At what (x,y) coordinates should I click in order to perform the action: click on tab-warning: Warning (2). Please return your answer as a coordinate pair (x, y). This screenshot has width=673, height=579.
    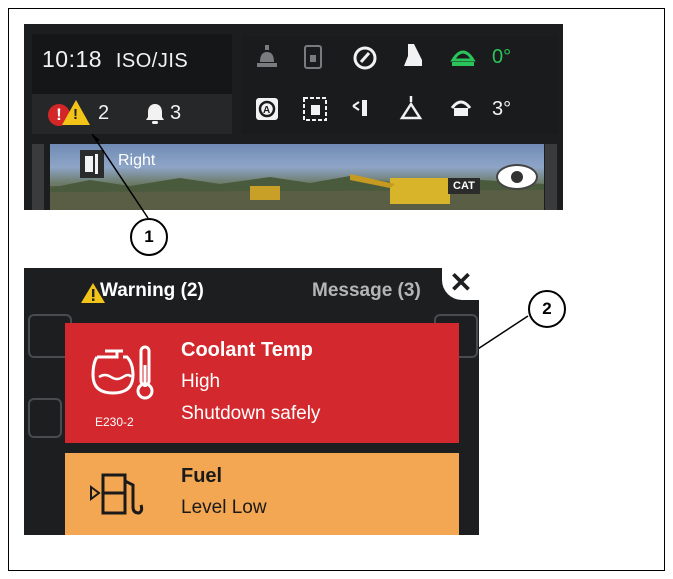
    Looking at the image, I should click on (152, 291).